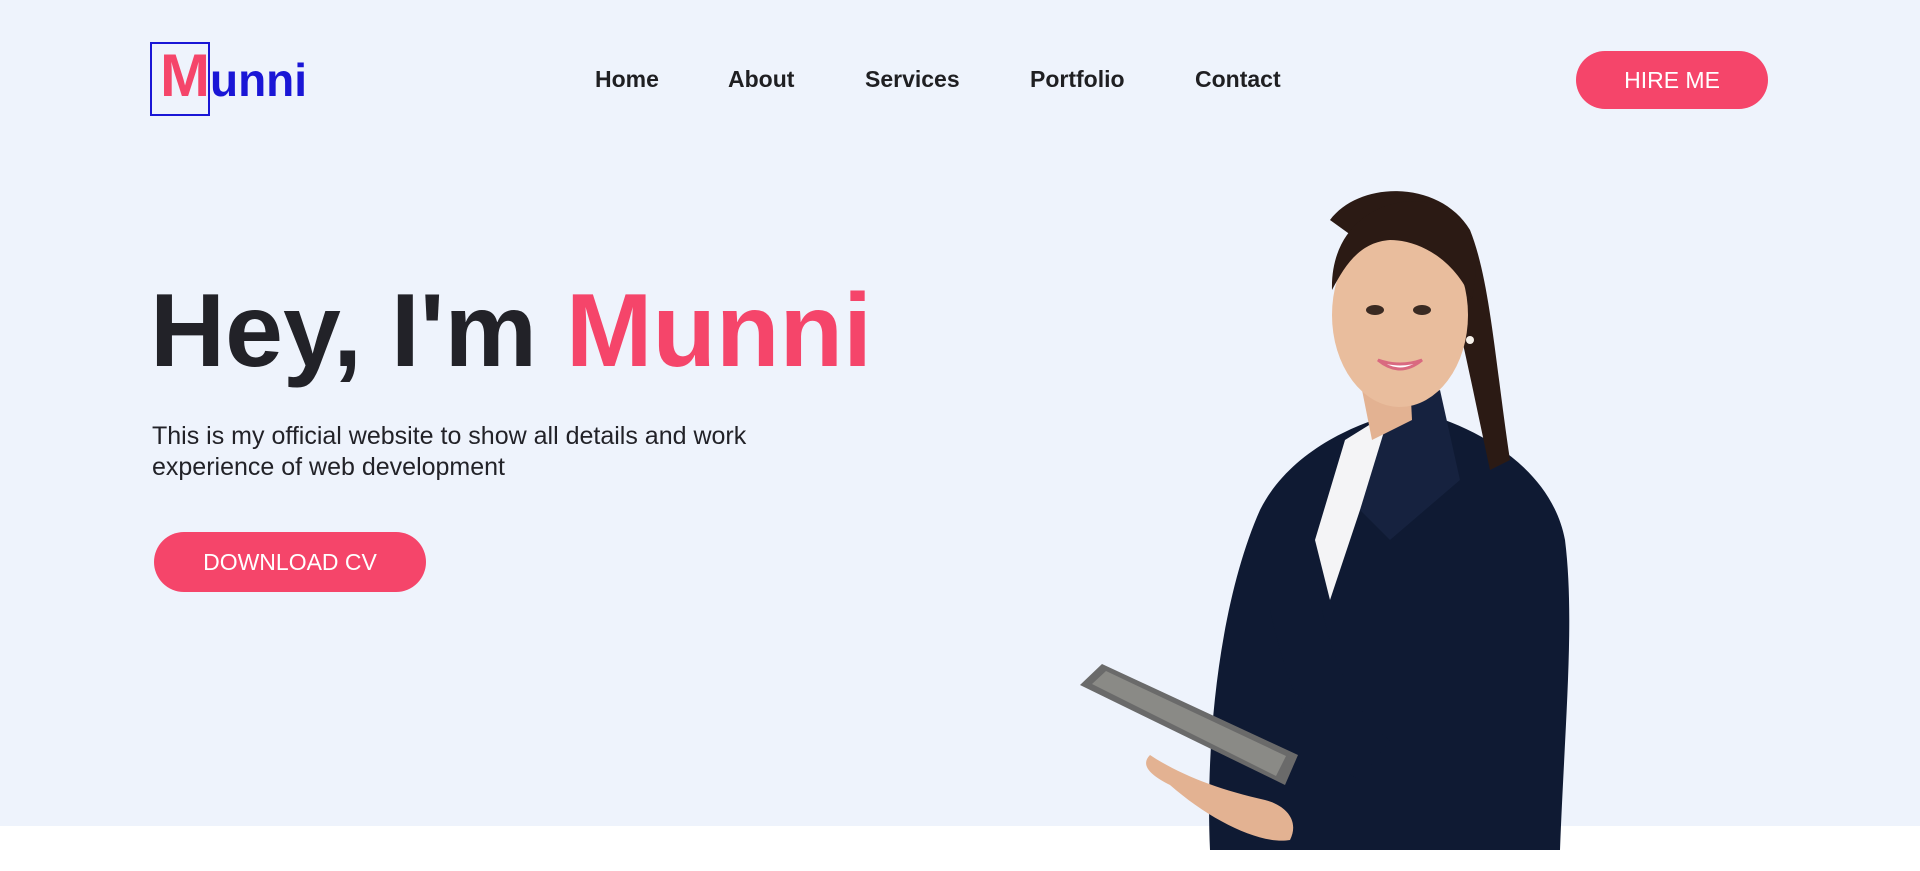 This screenshot has height=871, width=1920. I want to click on site-logo: Munni, so click(230, 80).